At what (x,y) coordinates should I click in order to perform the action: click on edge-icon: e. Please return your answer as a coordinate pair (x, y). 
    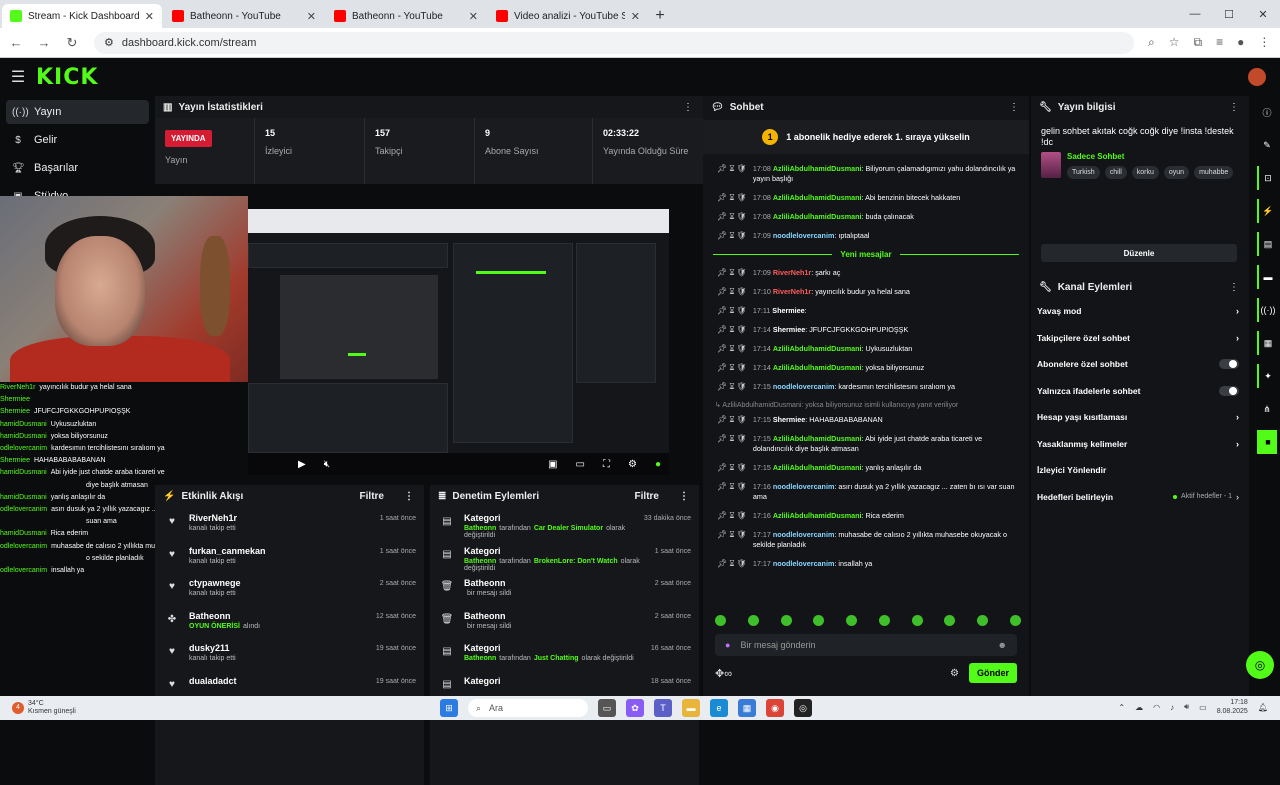
    Looking at the image, I should click on (719, 708).